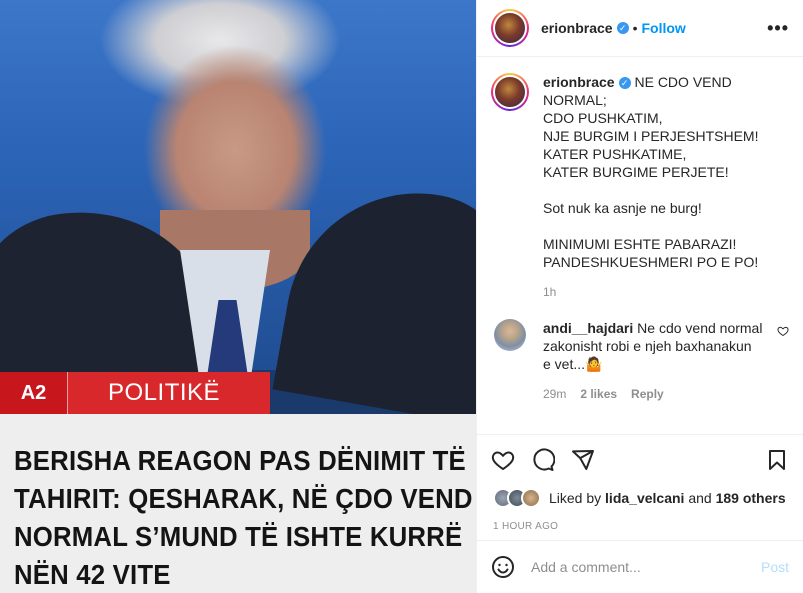 The height and width of the screenshot is (593, 803). I want to click on share-icon, so click(583, 460).